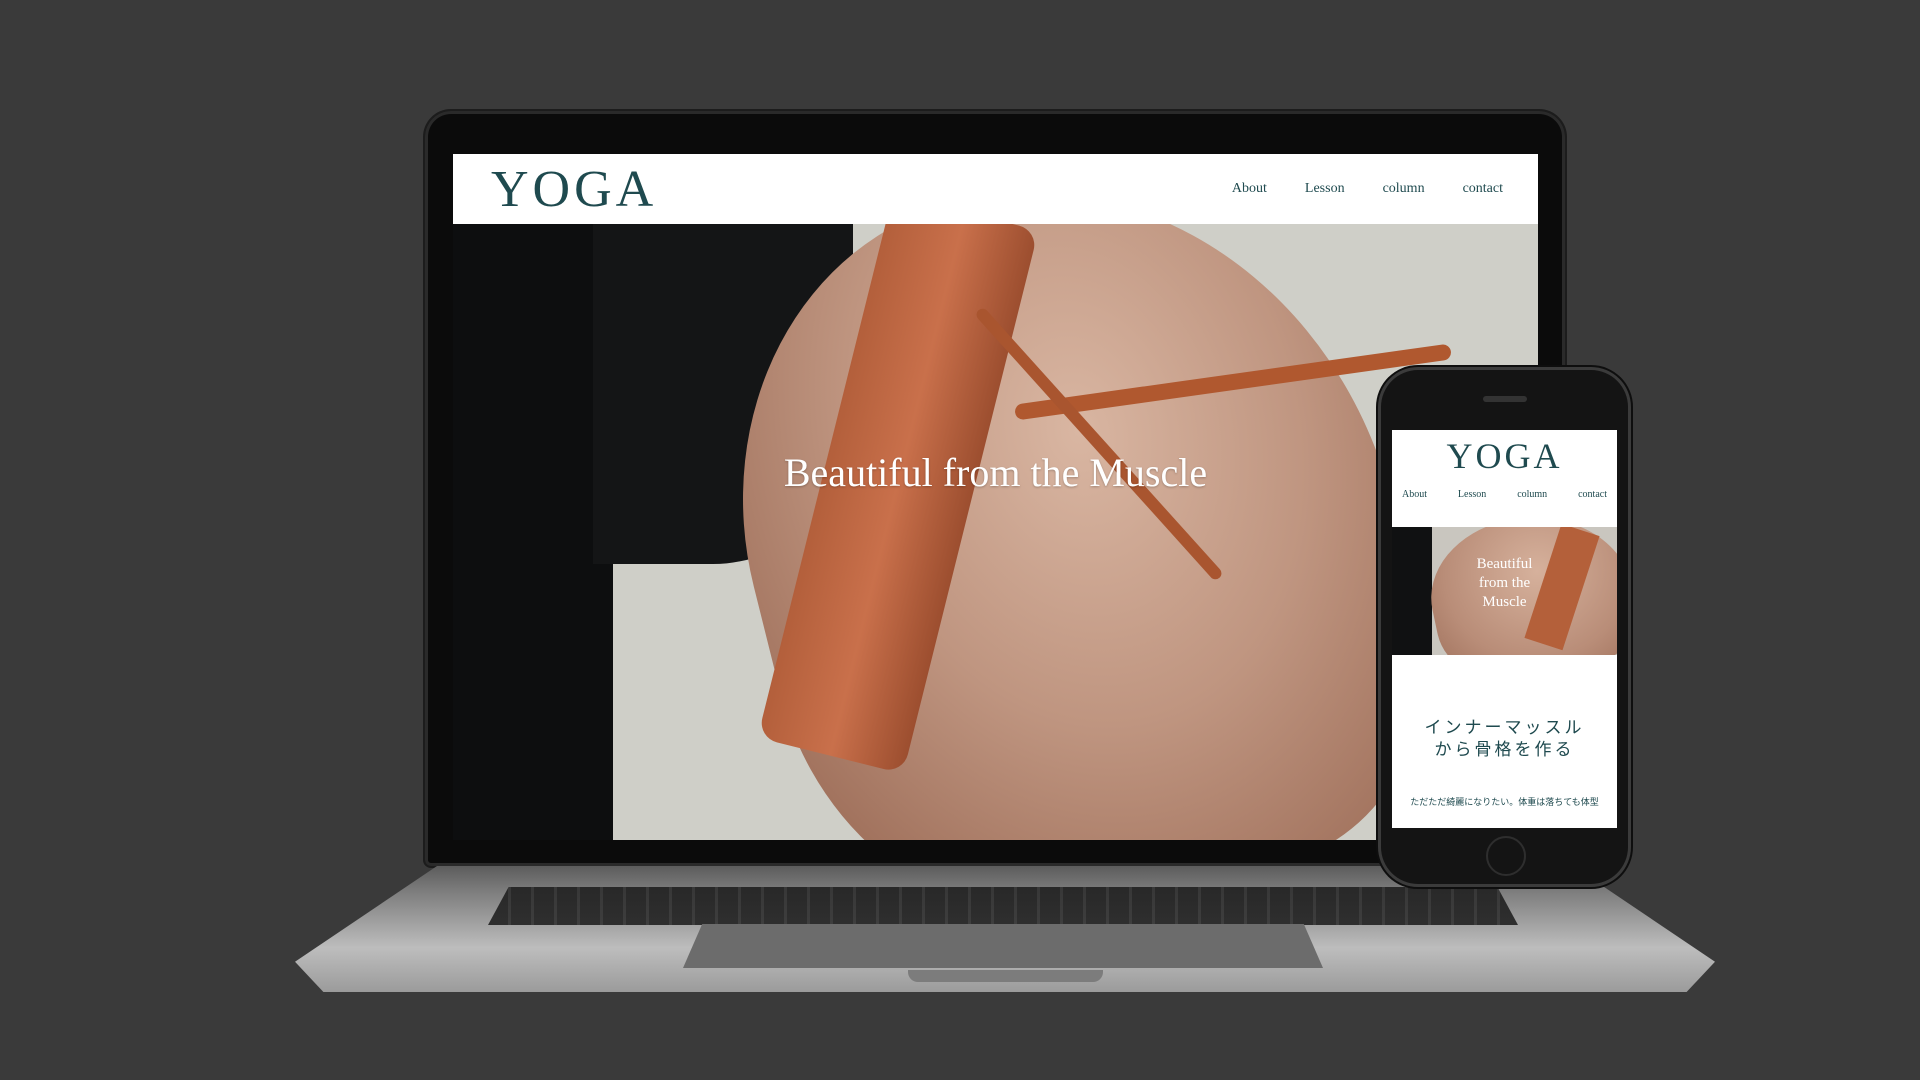 The image size is (1920, 1080). I want to click on mobile-intro-section: インナーマッスル から骨格を作る ただただ綺麗になりたい。体重は落ちても体型, so click(1504, 741).